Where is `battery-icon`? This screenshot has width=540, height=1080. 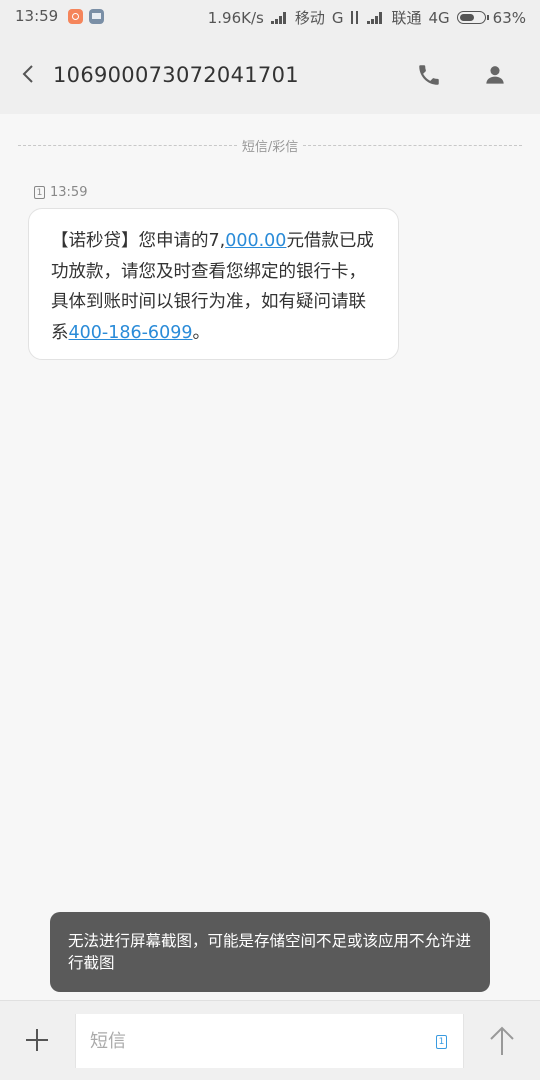
battery-icon is located at coordinates (472, 17).